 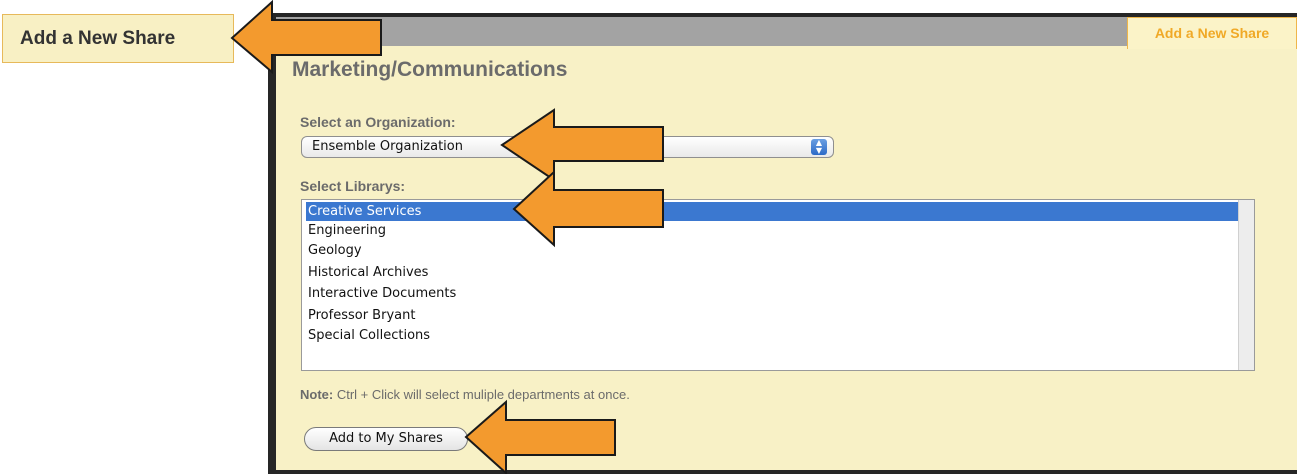 What do you see at coordinates (582, 145) in the screenshot?
I see `organization-arrow` at bounding box center [582, 145].